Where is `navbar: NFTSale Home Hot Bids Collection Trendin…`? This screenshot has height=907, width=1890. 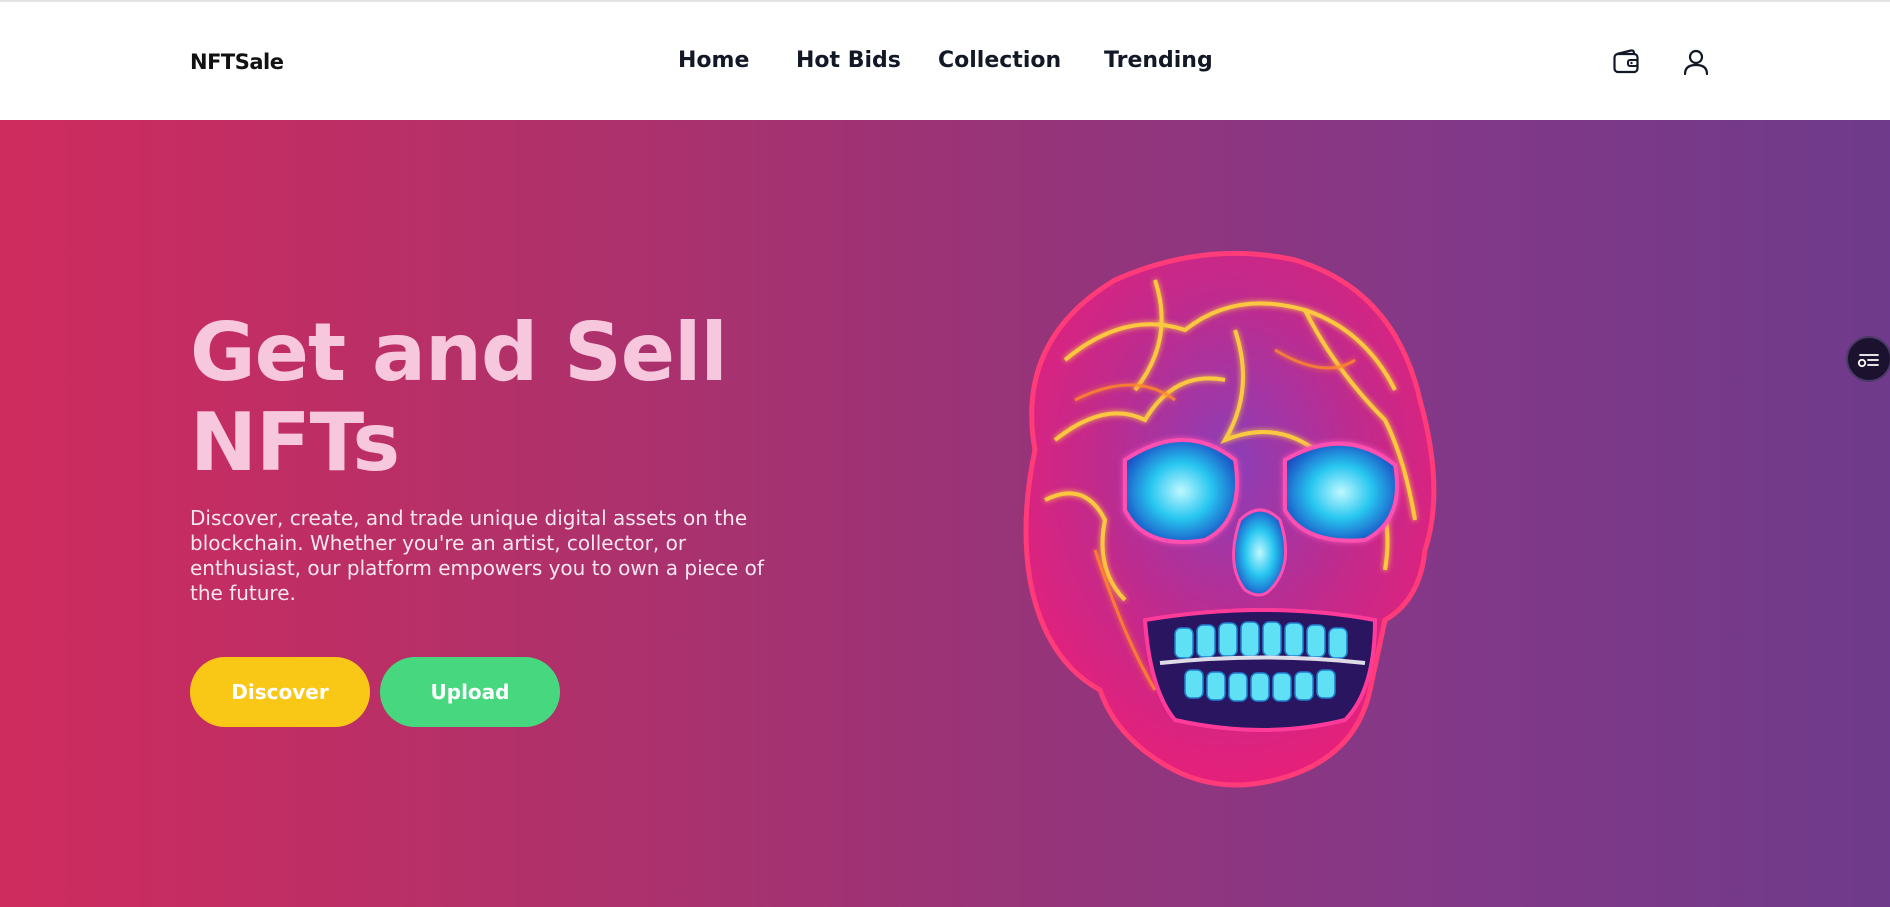
navbar: NFTSale Home Hot Bids Collection Trendin… is located at coordinates (945, 61).